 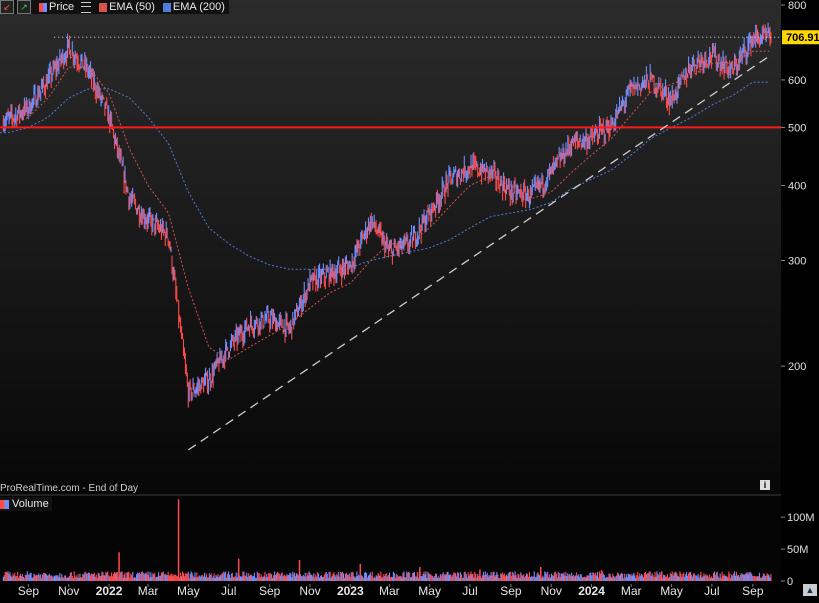 What do you see at coordinates (7, 7) in the screenshot?
I see `collapse-icon: ↙` at bounding box center [7, 7].